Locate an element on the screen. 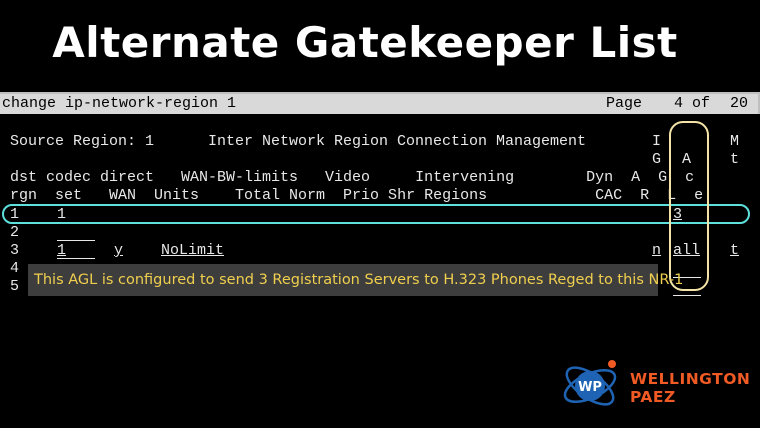 This screenshot has height=428, width=760. page-current: 4 is located at coordinates (679, 103).